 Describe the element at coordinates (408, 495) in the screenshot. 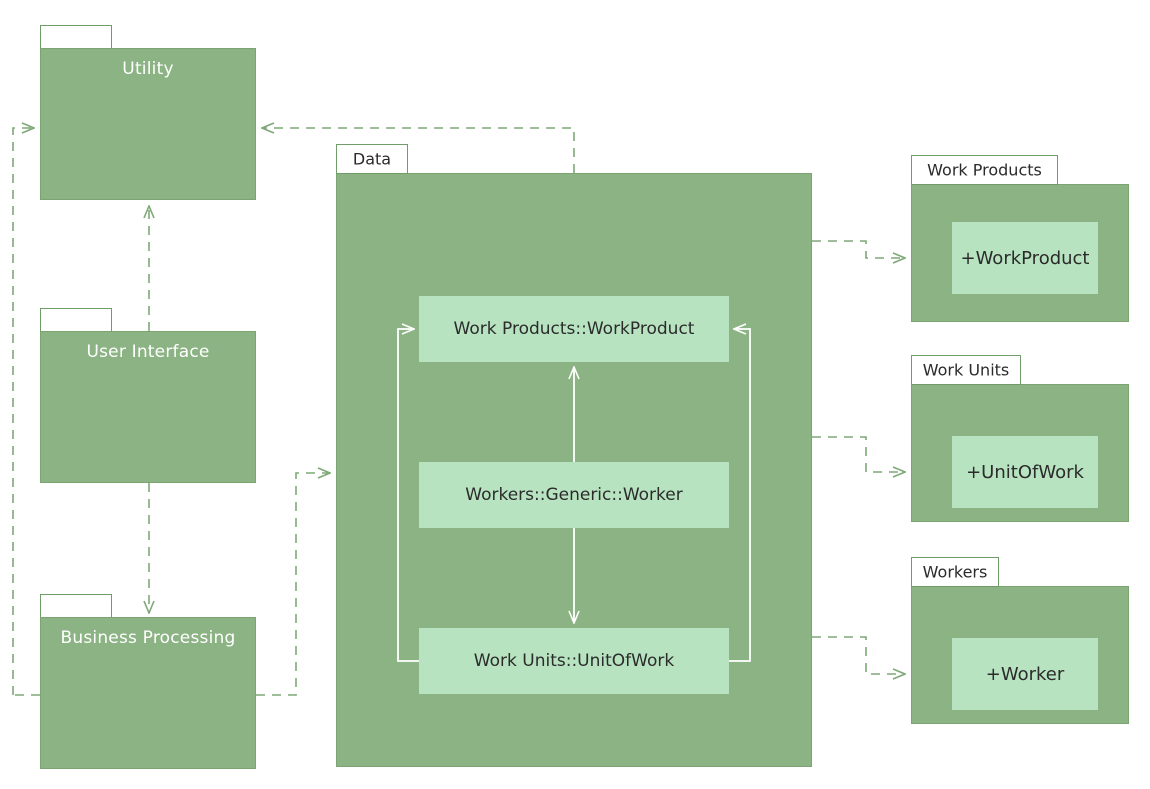

I see `rel-unitofwork-to-workproduct-left` at that location.